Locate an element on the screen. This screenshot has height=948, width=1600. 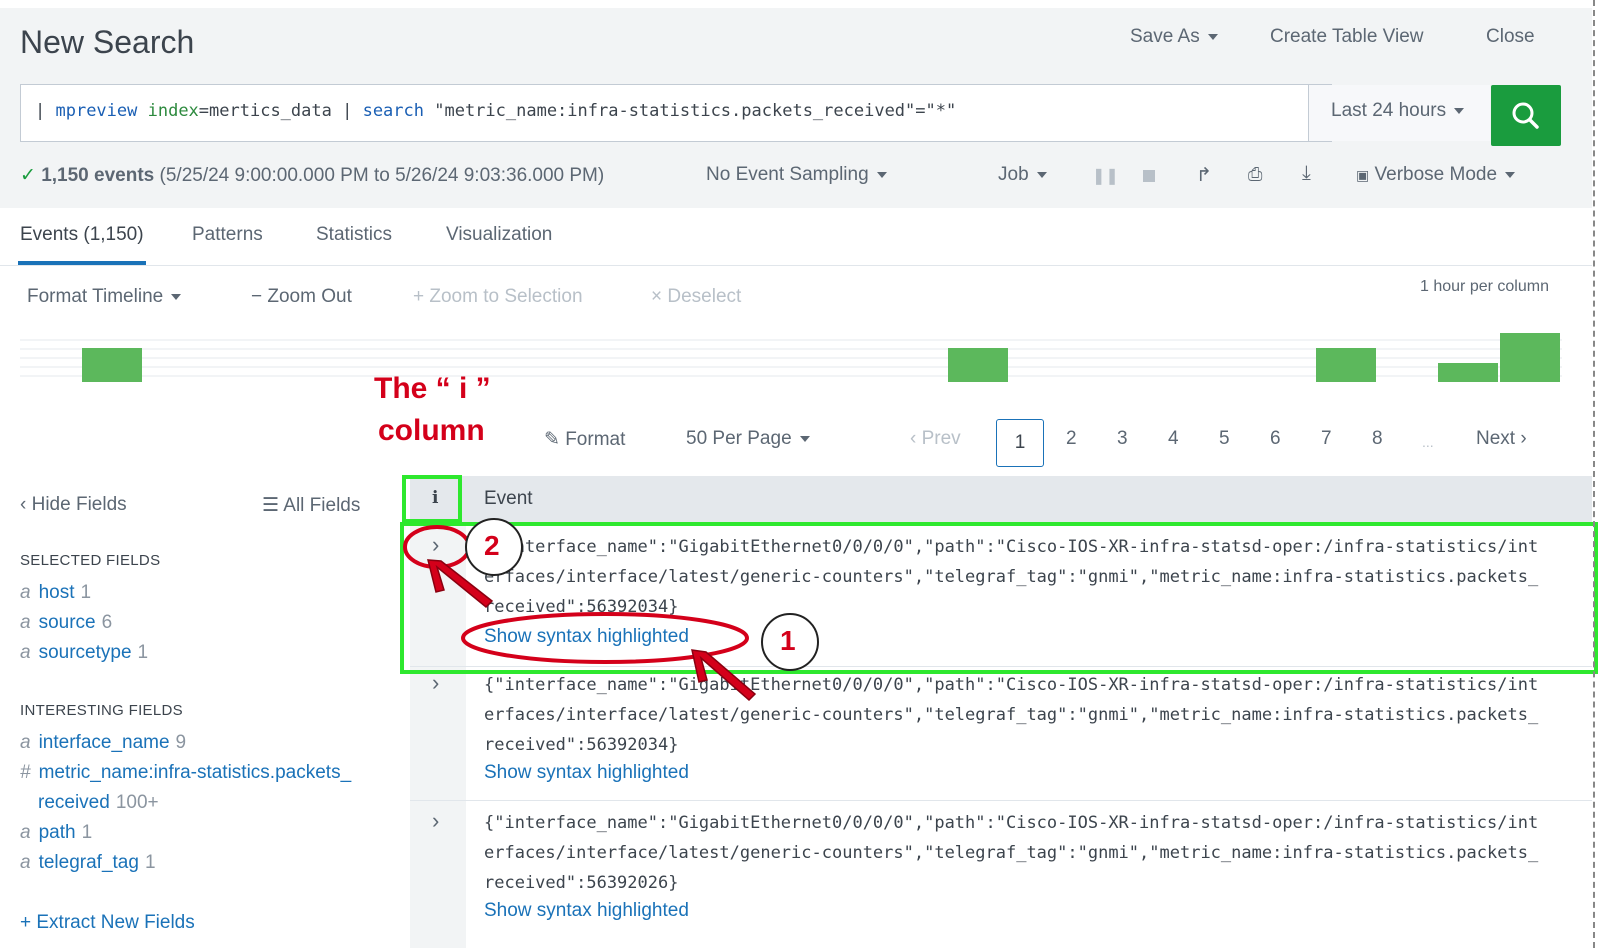
marker-1-label: 1 is located at coordinates (788, 640).